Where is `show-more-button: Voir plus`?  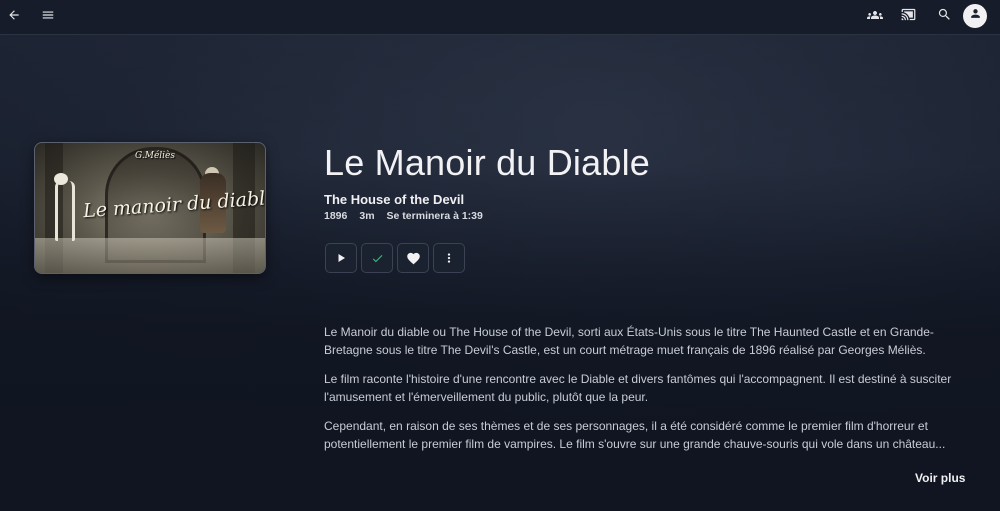
show-more-button: Voir plus is located at coordinates (940, 478).